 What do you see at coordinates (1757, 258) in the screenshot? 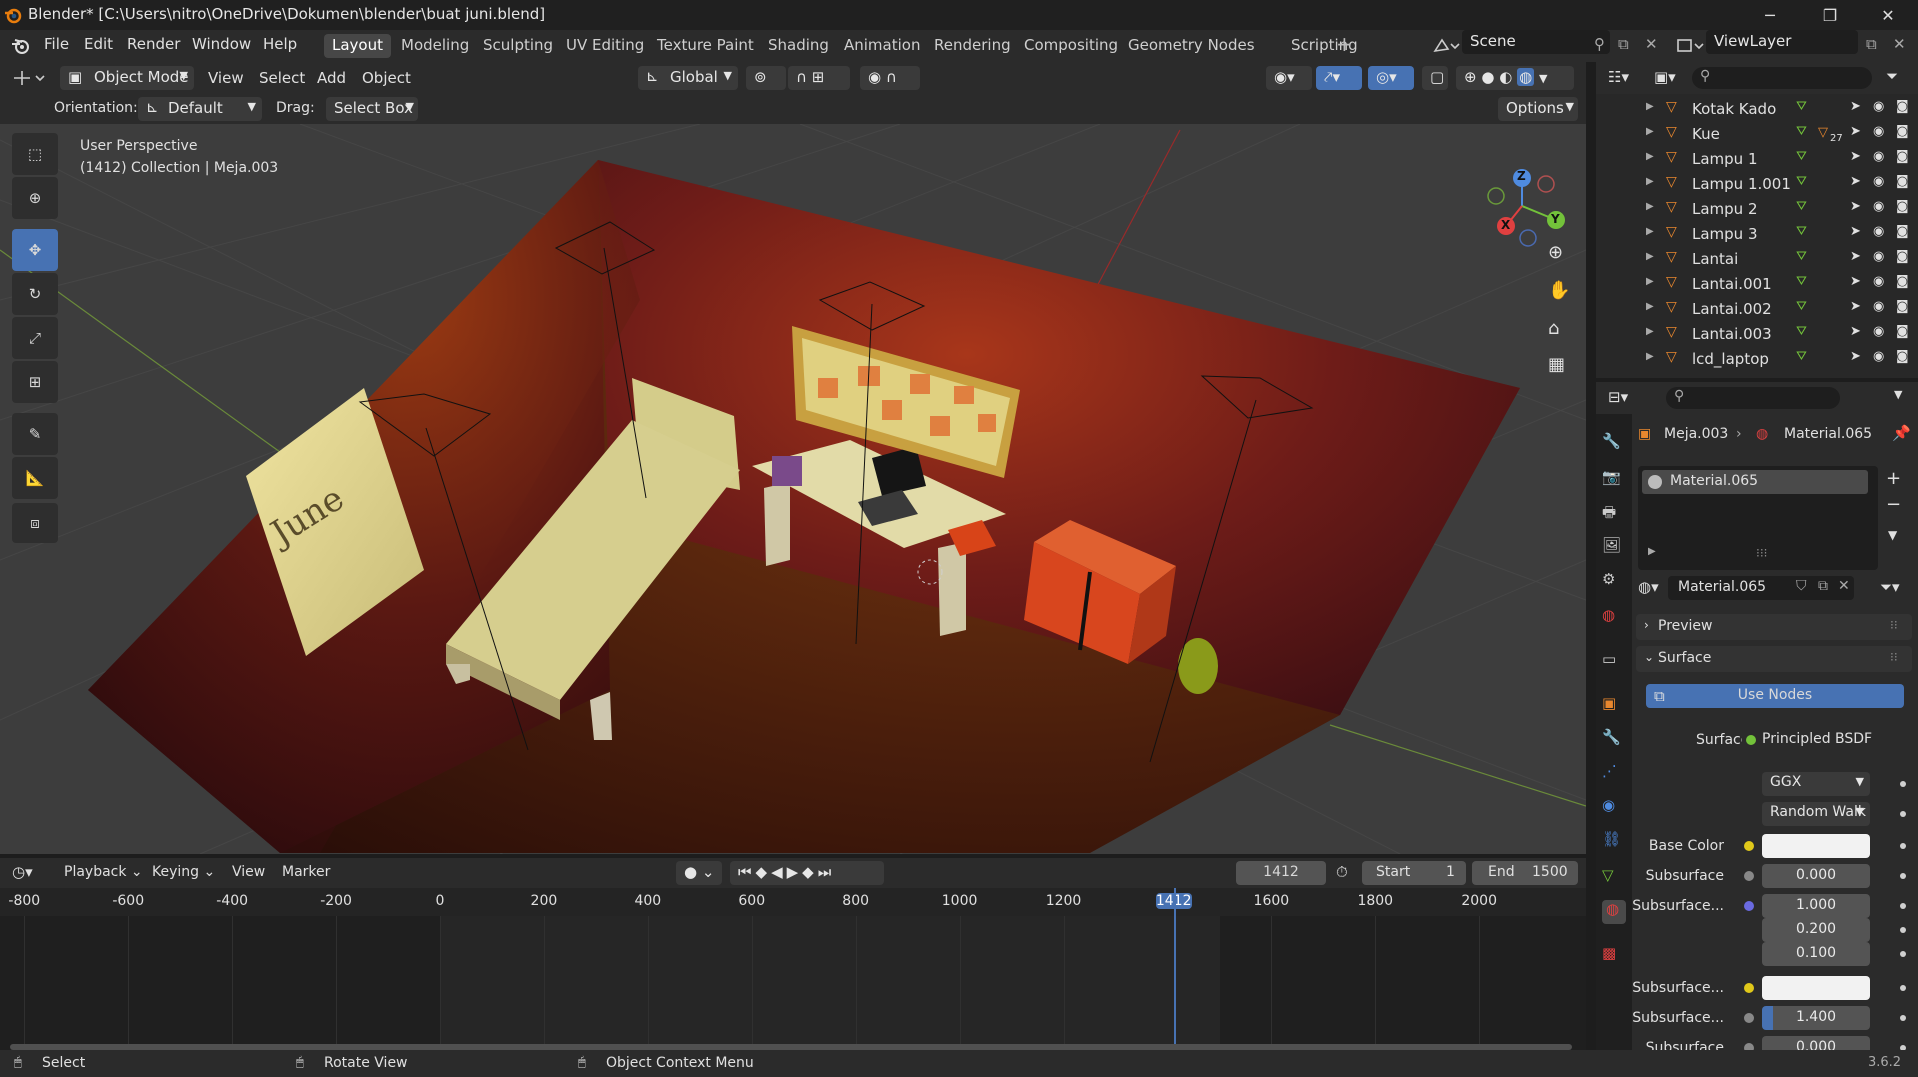
I see `outliner-item: ▶ ▽ Lantai ⛛ ➤ ◉ ◙` at bounding box center [1757, 258].